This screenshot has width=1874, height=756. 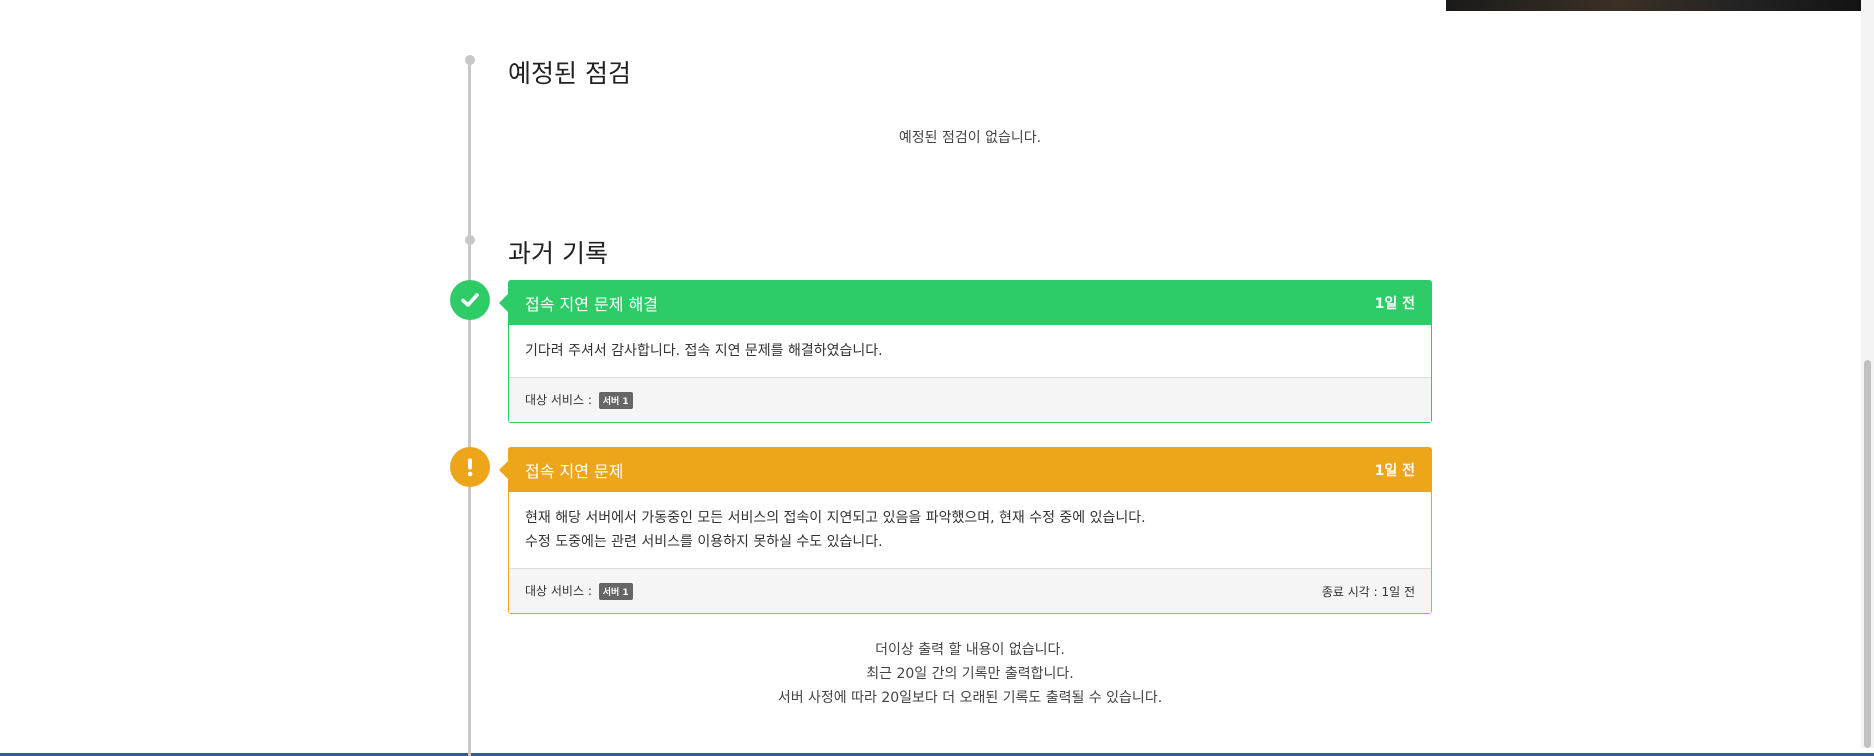 I want to click on scrollbar, so click(x=1867, y=374).